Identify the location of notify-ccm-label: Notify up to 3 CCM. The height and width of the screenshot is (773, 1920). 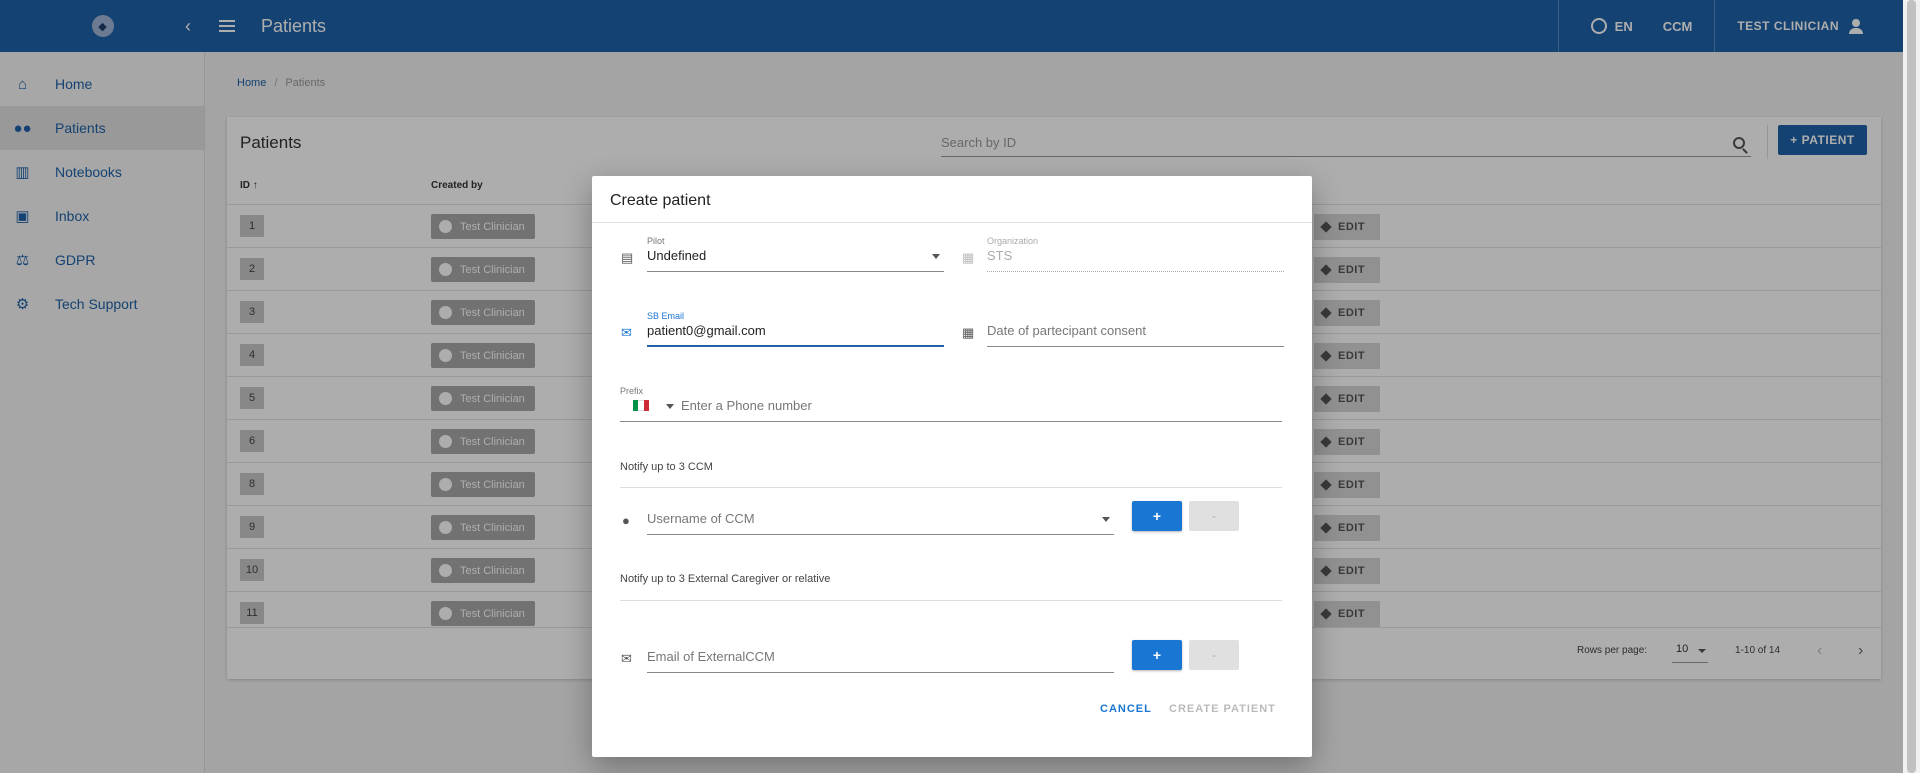
(666, 467).